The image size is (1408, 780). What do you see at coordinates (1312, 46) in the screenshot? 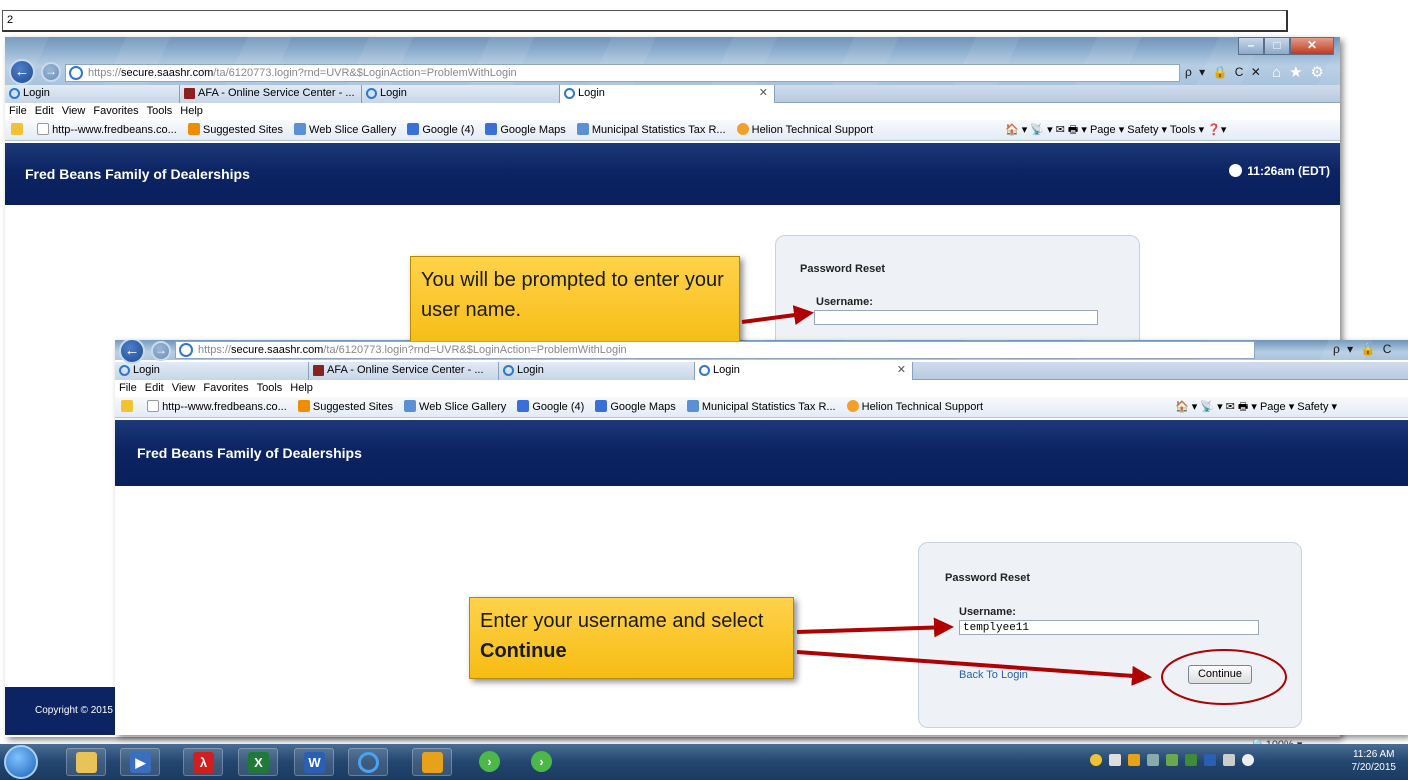
I see `close-button: ✕` at bounding box center [1312, 46].